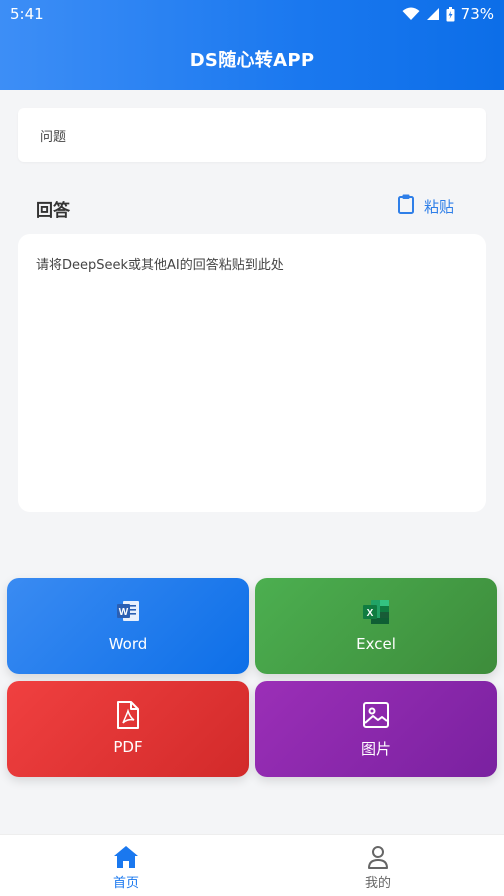 The image size is (504, 896). What do you see at coordinates (477, 14) in the screenshot?
I see `battery-percent: 73%` at bounding box center [477, 14].